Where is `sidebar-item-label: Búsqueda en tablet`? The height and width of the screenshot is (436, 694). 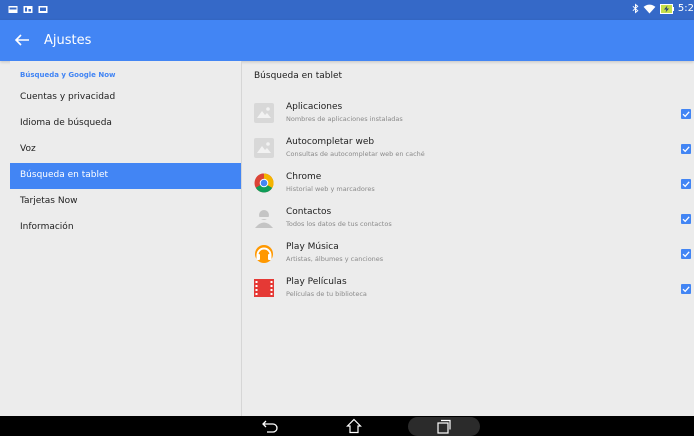
sidebar-item-label: Búsqueda en tablet is located at coordinates (64, 175).